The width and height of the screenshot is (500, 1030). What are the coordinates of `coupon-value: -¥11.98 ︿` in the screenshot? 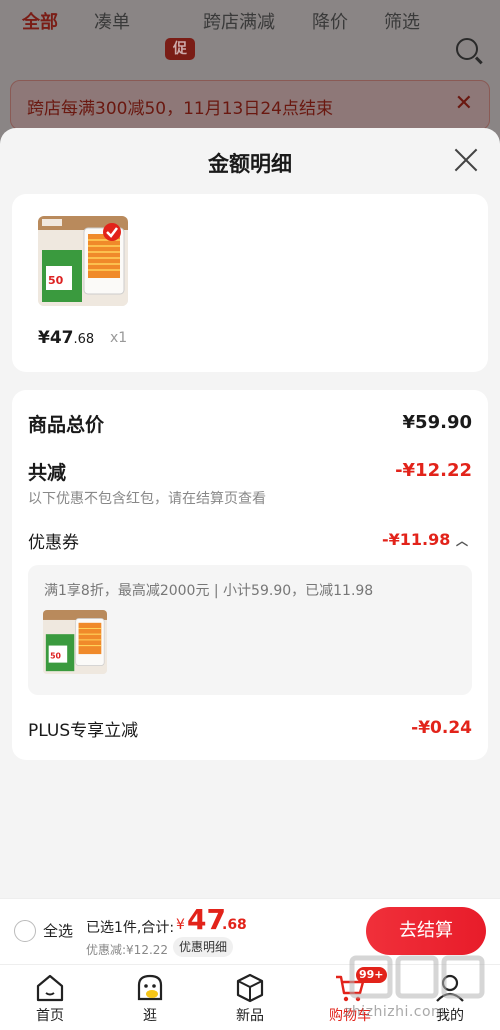 It's located at (425, 539).